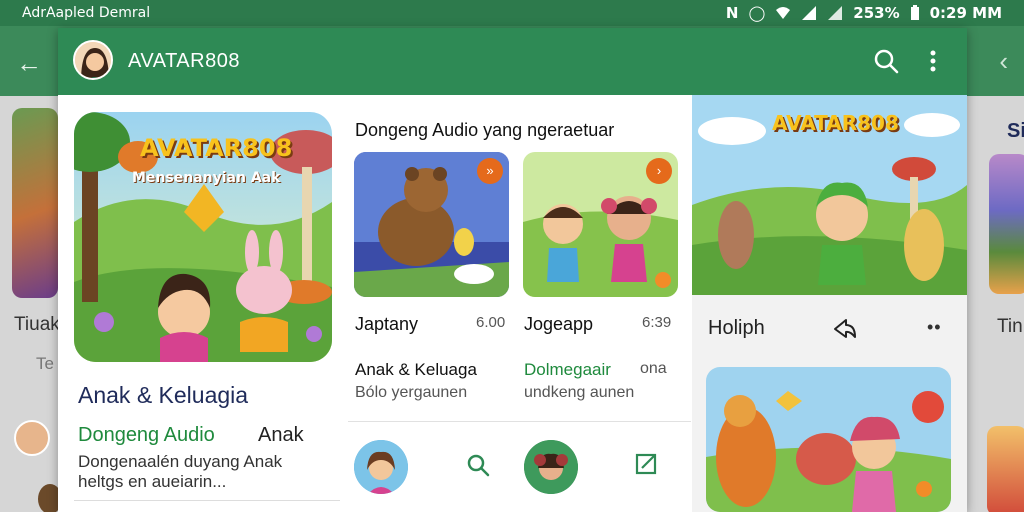  What do you see at coordinates (416, 369) in the screenshot?
I see `tile-1-caption: Anak & Keluaga` at bounding box center [416, 369].